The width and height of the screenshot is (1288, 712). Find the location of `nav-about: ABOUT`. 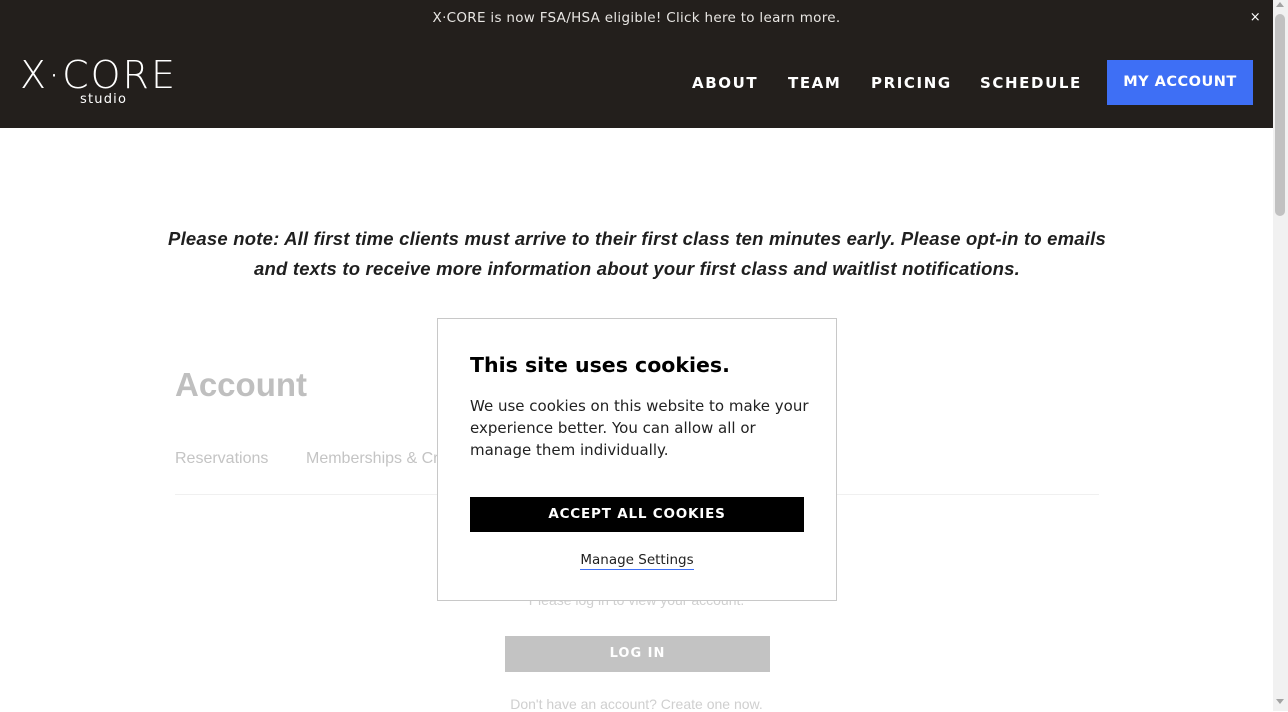

nav-about: ABOUT is located at coordinates (725, 83).